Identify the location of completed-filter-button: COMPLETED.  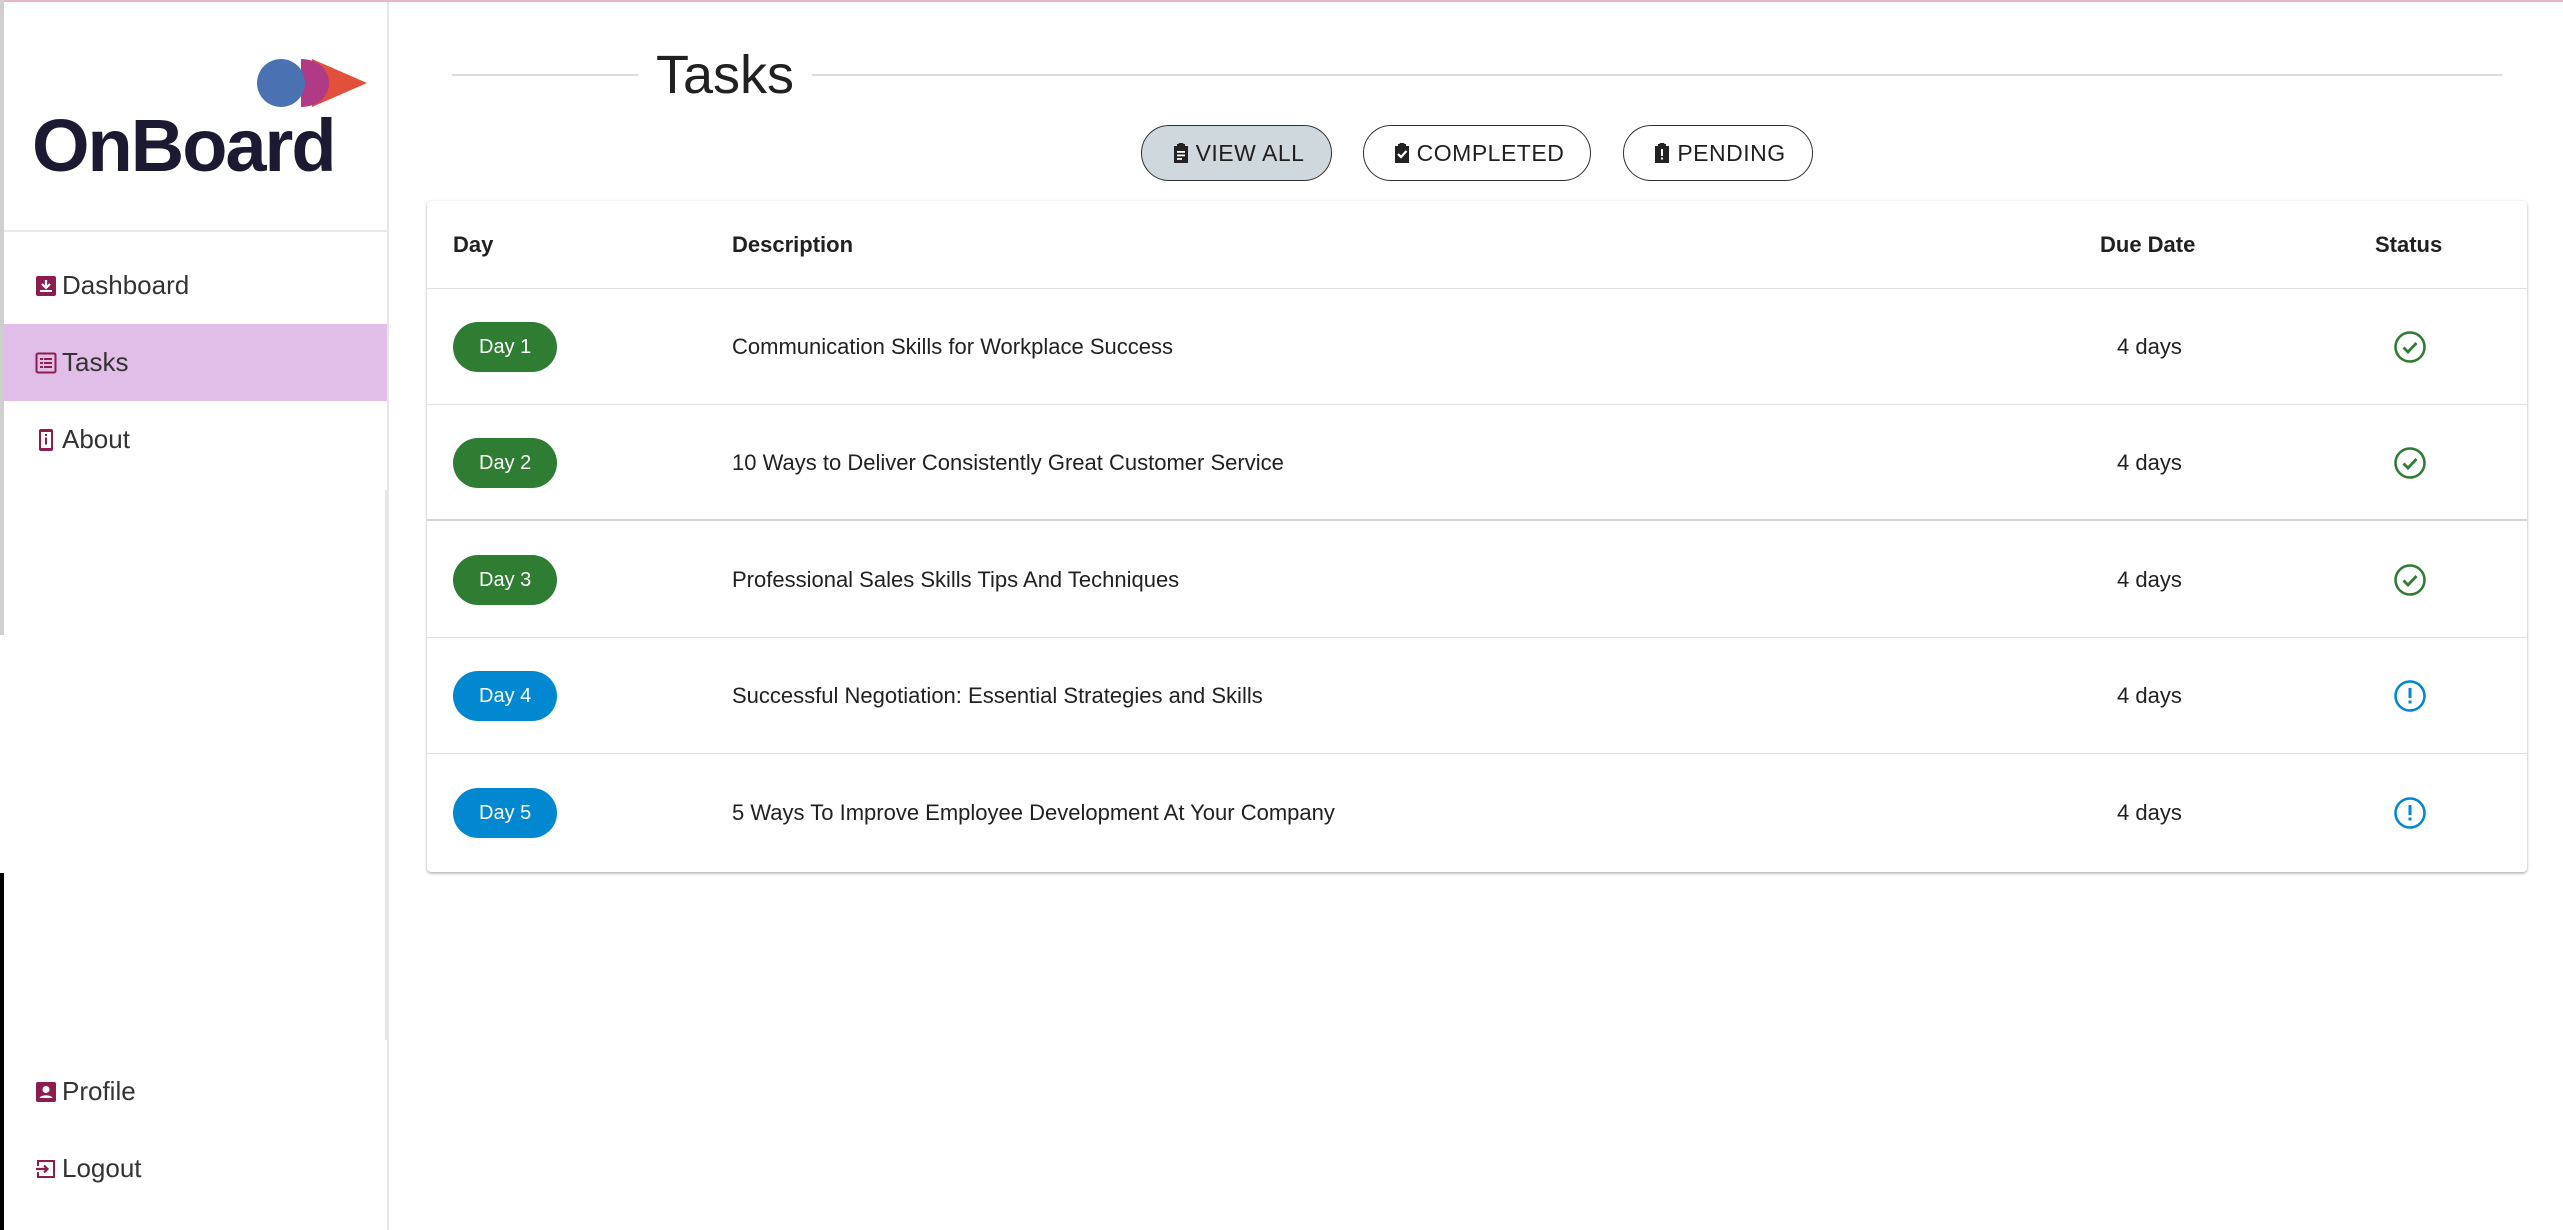
(1477, 153).